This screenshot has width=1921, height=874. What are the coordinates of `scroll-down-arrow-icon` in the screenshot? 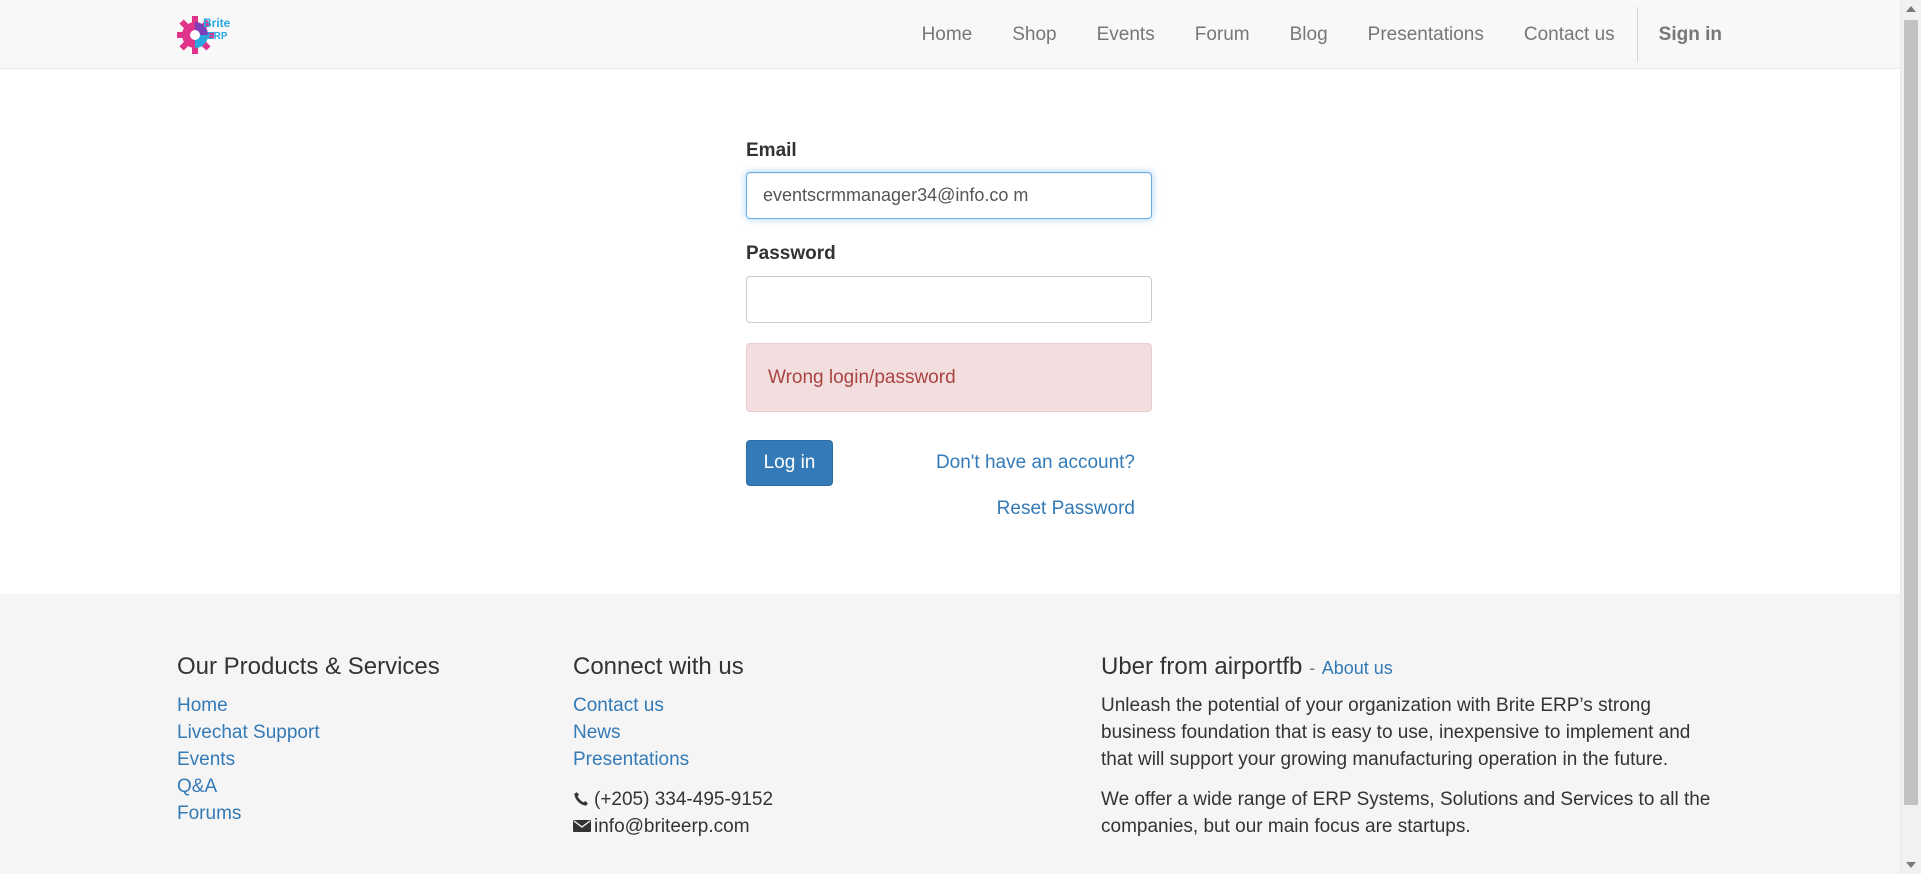 It's located at (1911, 865).